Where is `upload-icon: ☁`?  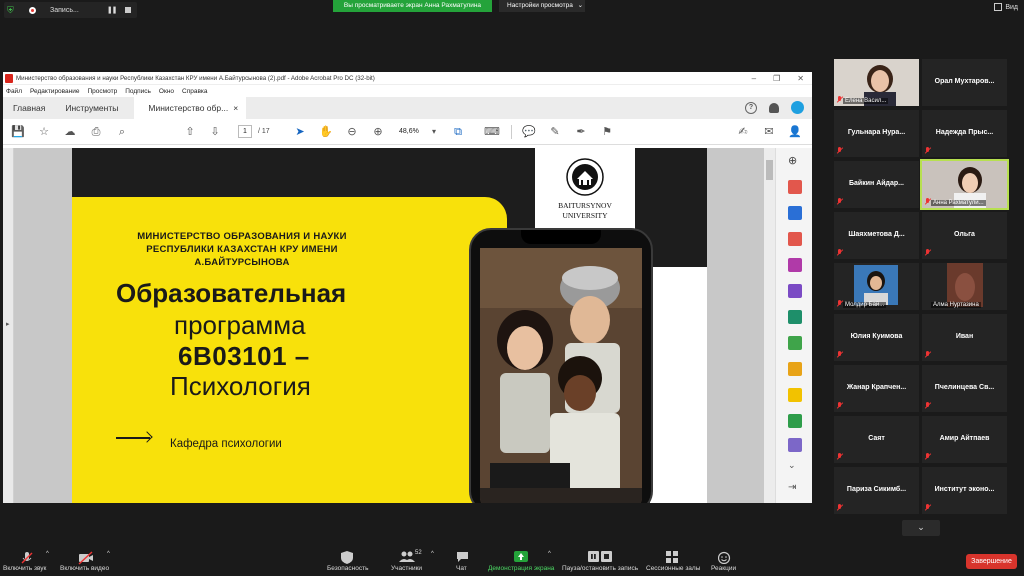 upload-icon: ☁ is located at coordinates (70, 132).